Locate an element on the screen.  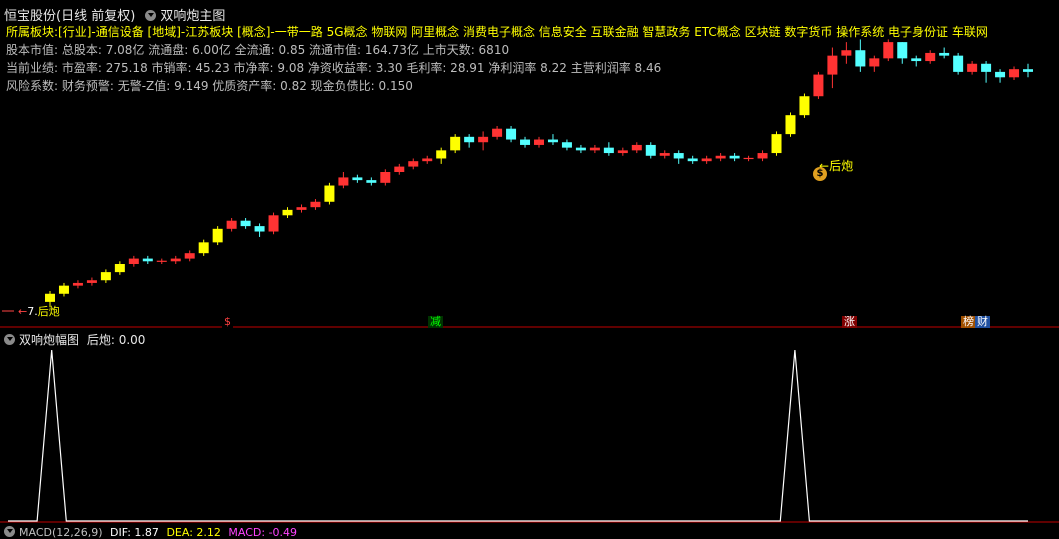
left-arrow-icon: ← is located at coordinates (23, 311).